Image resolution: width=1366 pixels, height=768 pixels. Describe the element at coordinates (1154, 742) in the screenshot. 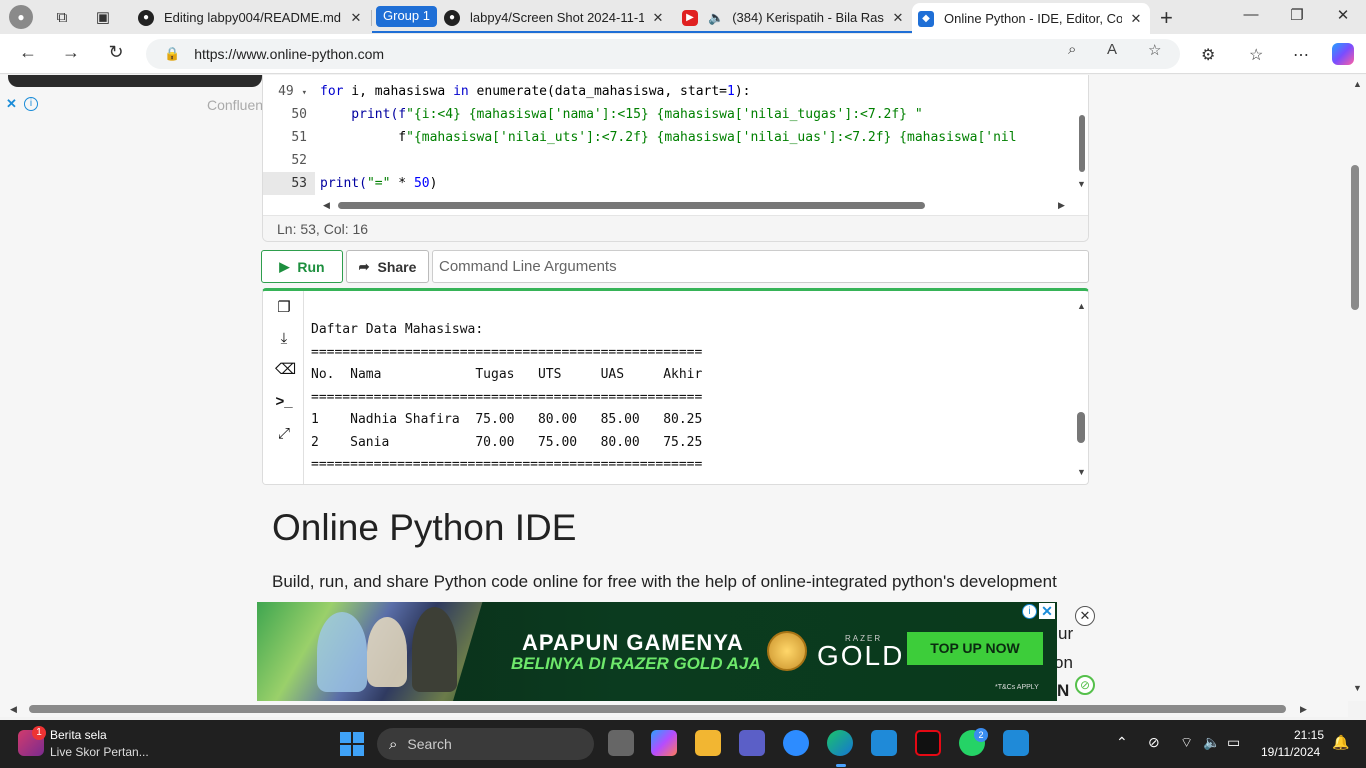

I see `location-off-icon: ⊘` at that location.